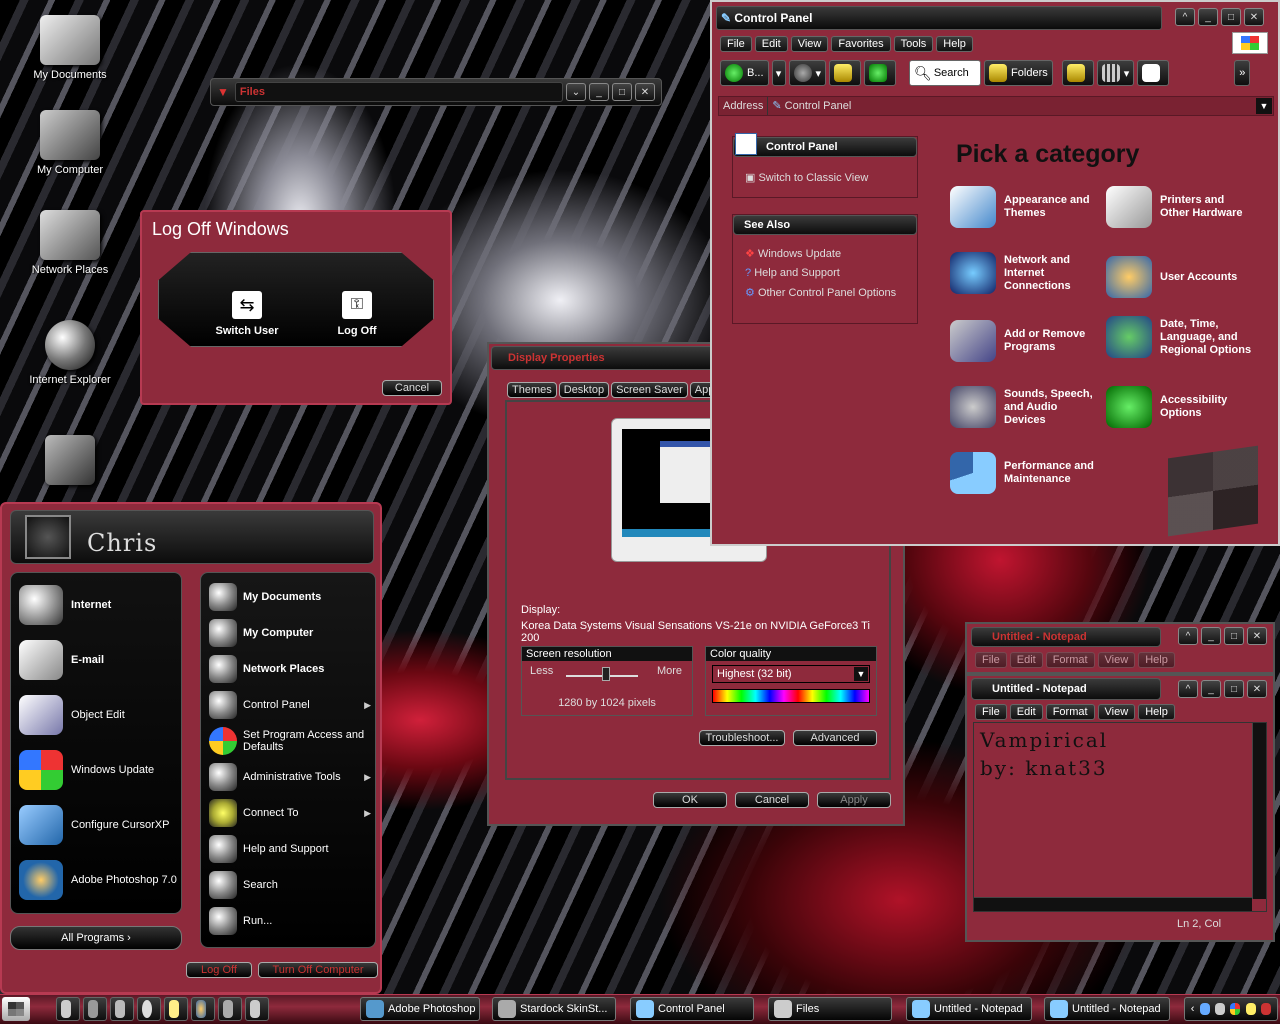  Describe the element at coordinates (991, 712) in the screenshot. I see `menu-file: File` at that location.